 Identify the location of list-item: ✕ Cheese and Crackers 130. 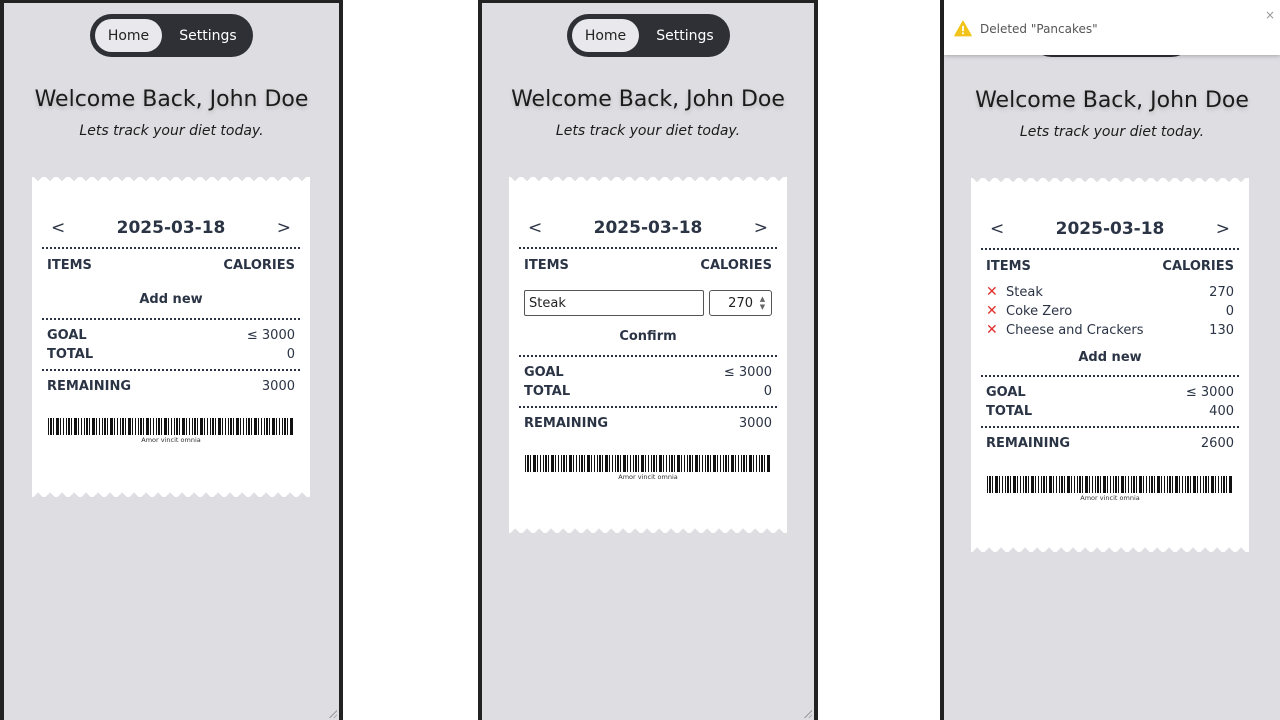
(1110, 330).